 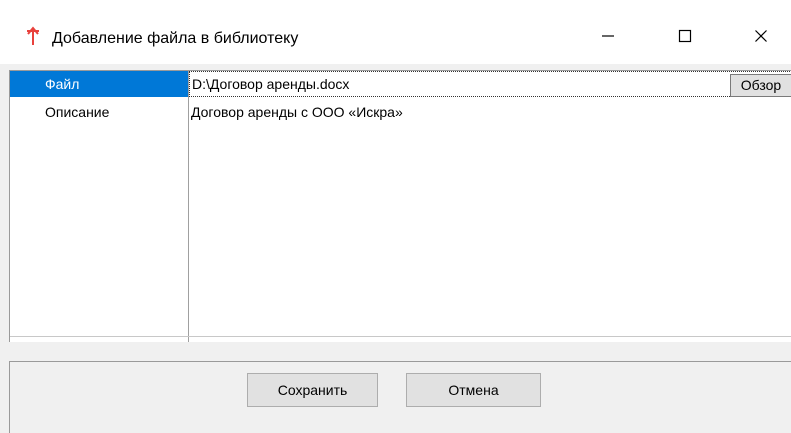 What do you see at coordinates (490, 112) in the screenshot?
I see `description-field: Договор аренды с ООО «Искра»` at bounding box center [490, 112].